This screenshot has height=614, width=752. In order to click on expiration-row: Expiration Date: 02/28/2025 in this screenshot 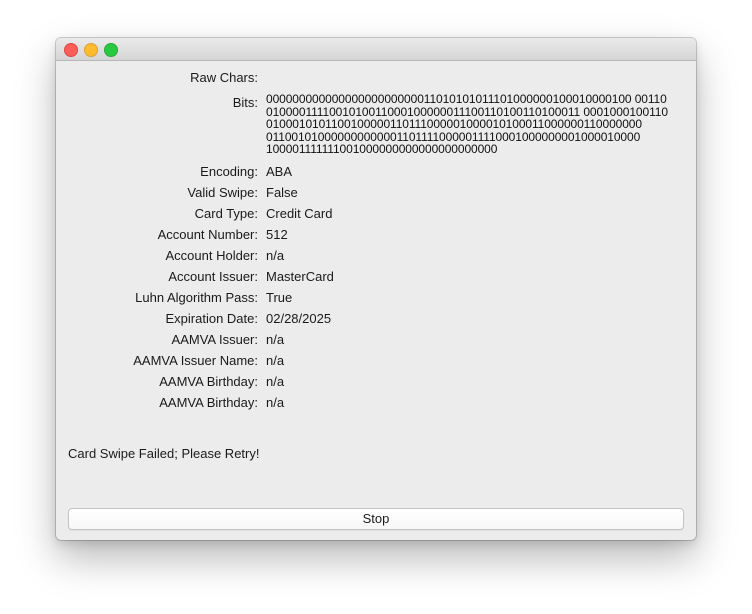, I will do `click(376, 320)`.